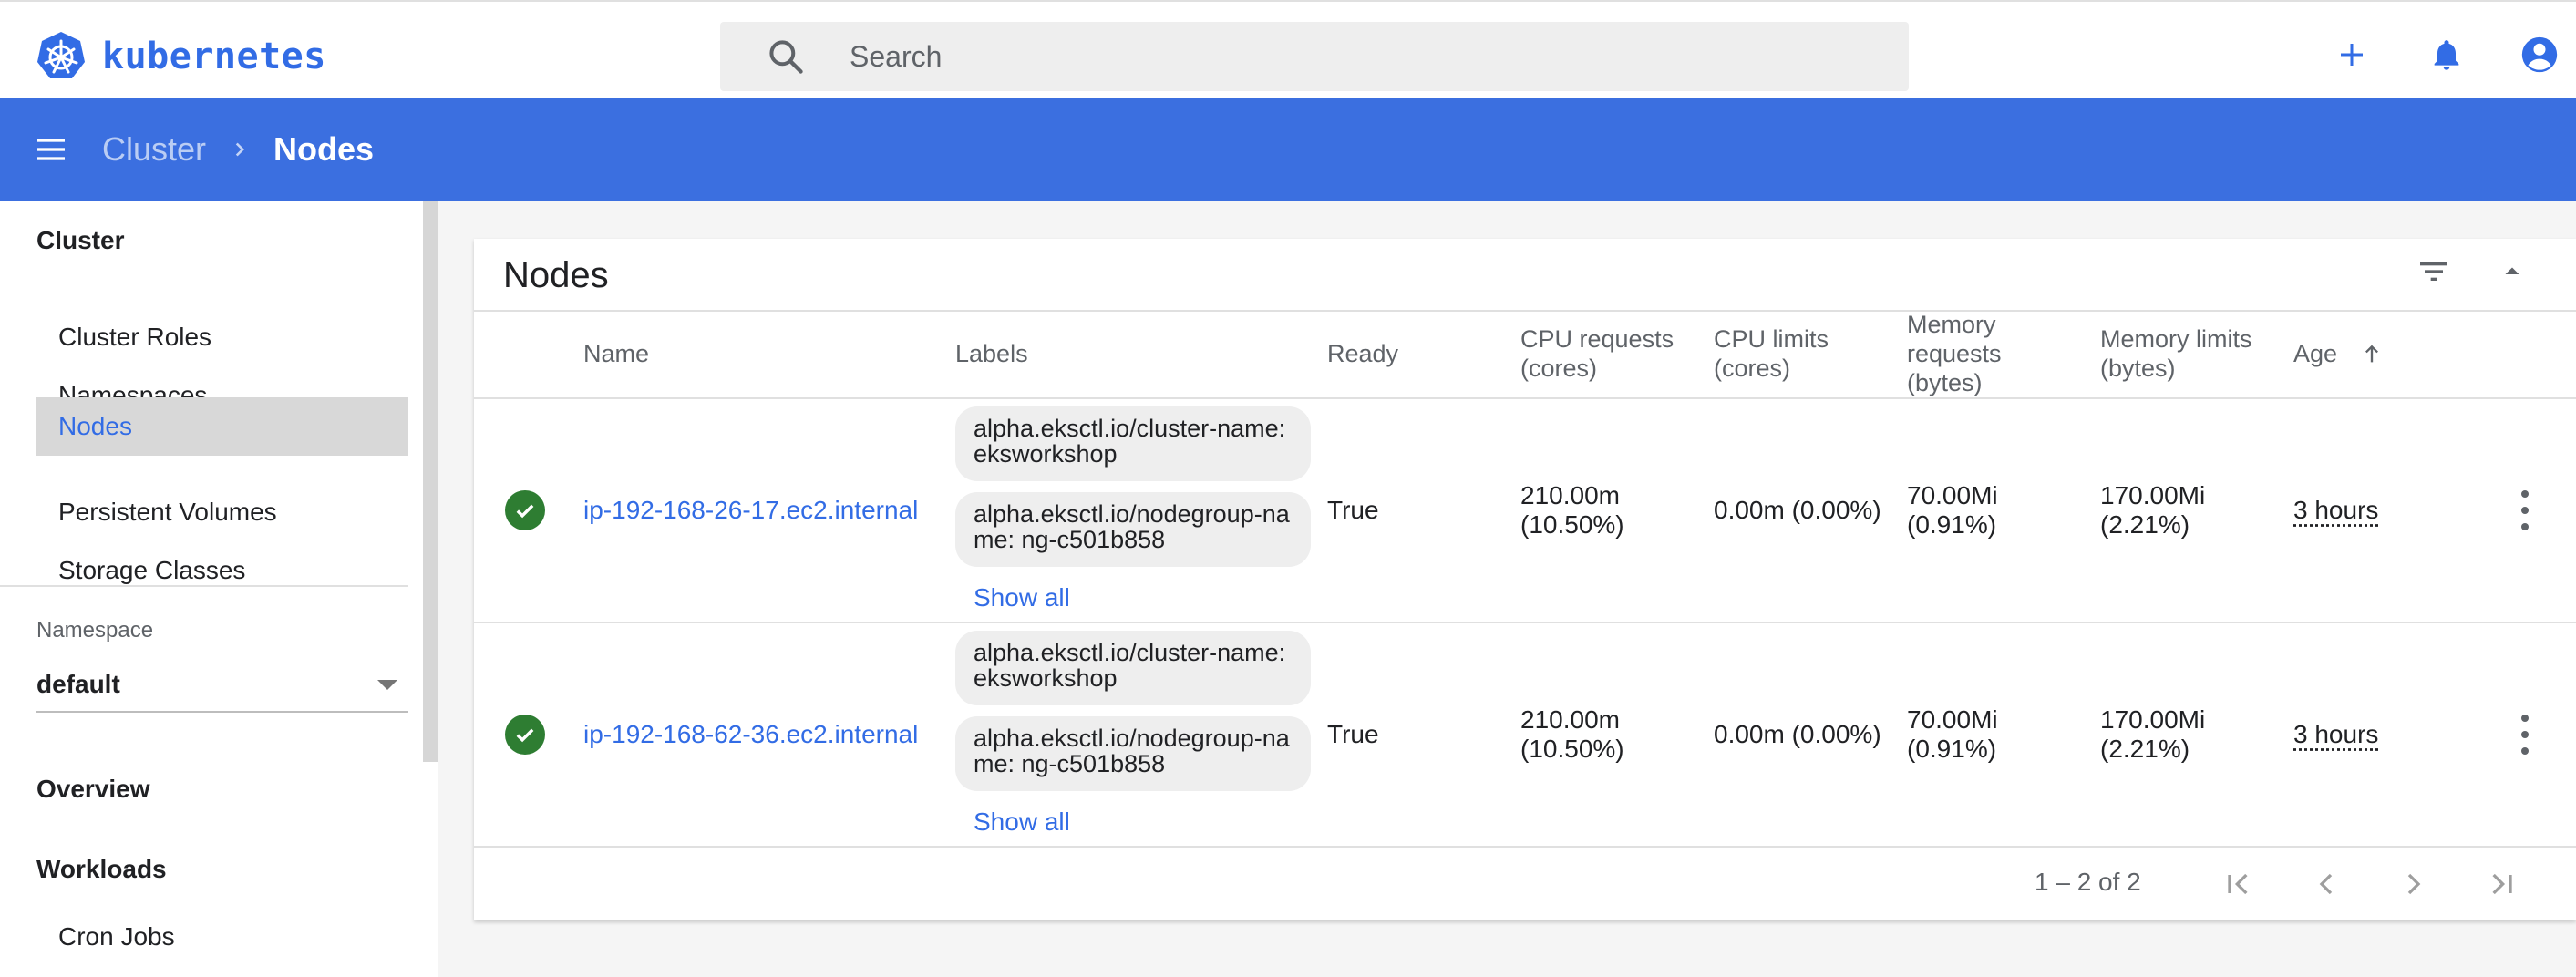 The image size is (2576, 977). What do you see at coordinates (222, 685) in the screenshot?
I see `namespace-select: default` at bounding box center [222, 685].